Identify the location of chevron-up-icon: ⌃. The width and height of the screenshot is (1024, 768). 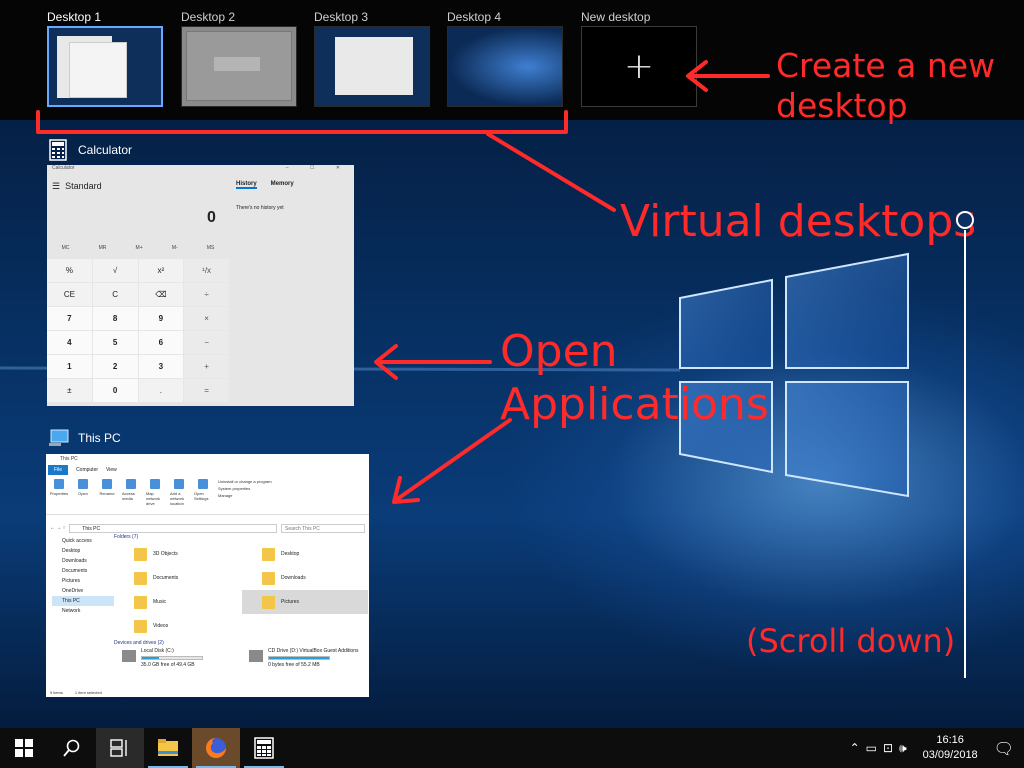
(855, 748).